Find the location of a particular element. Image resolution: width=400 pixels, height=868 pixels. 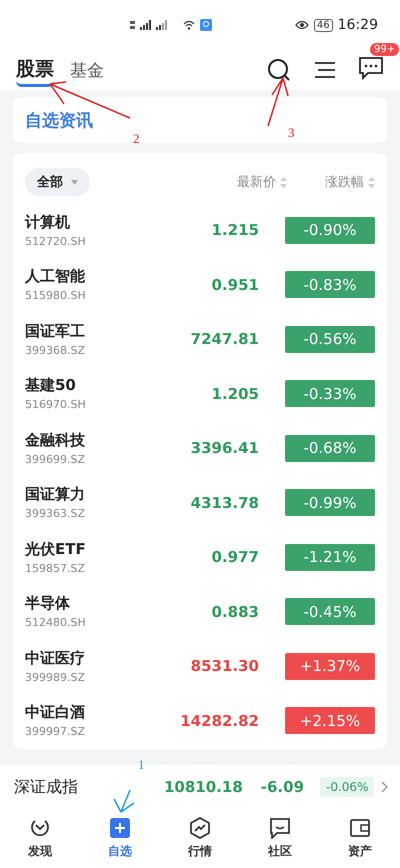

stock-code: 399989.SZ is located at coordinates (55, 677).